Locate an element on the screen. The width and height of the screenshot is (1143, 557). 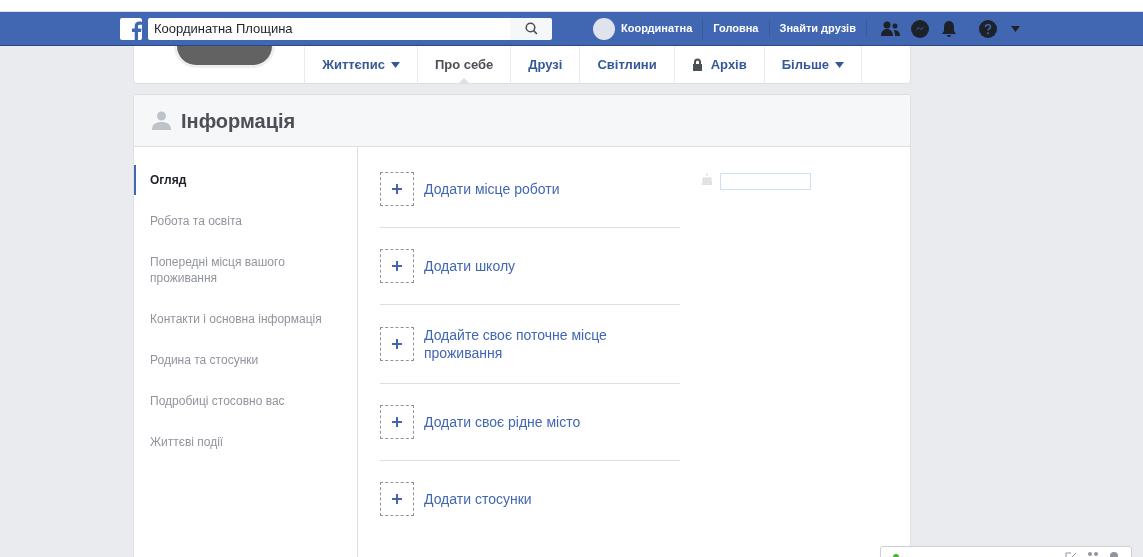
sidebar-item: Огляд is located at coordinates (245, 180).